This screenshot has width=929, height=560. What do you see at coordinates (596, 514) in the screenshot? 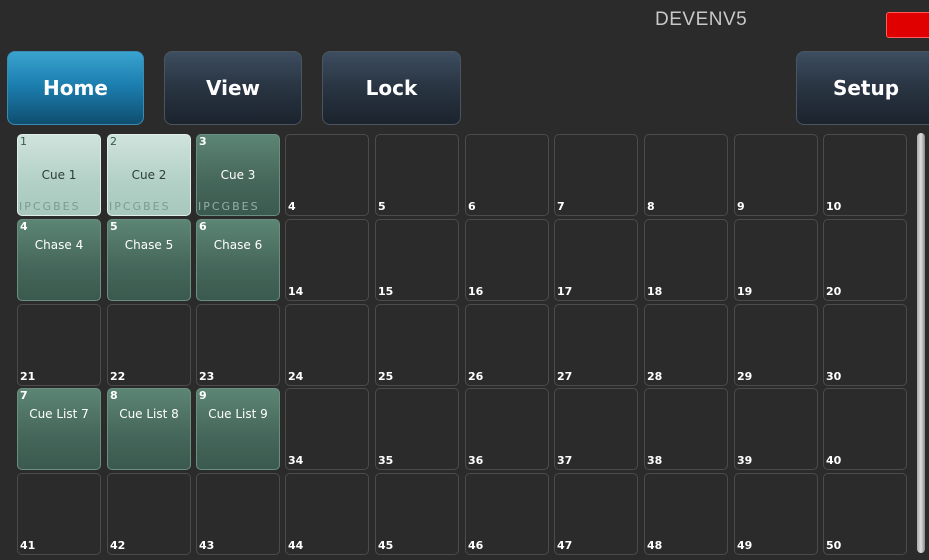
I see `playback-cell: 47` at bounding box center [596, 514].